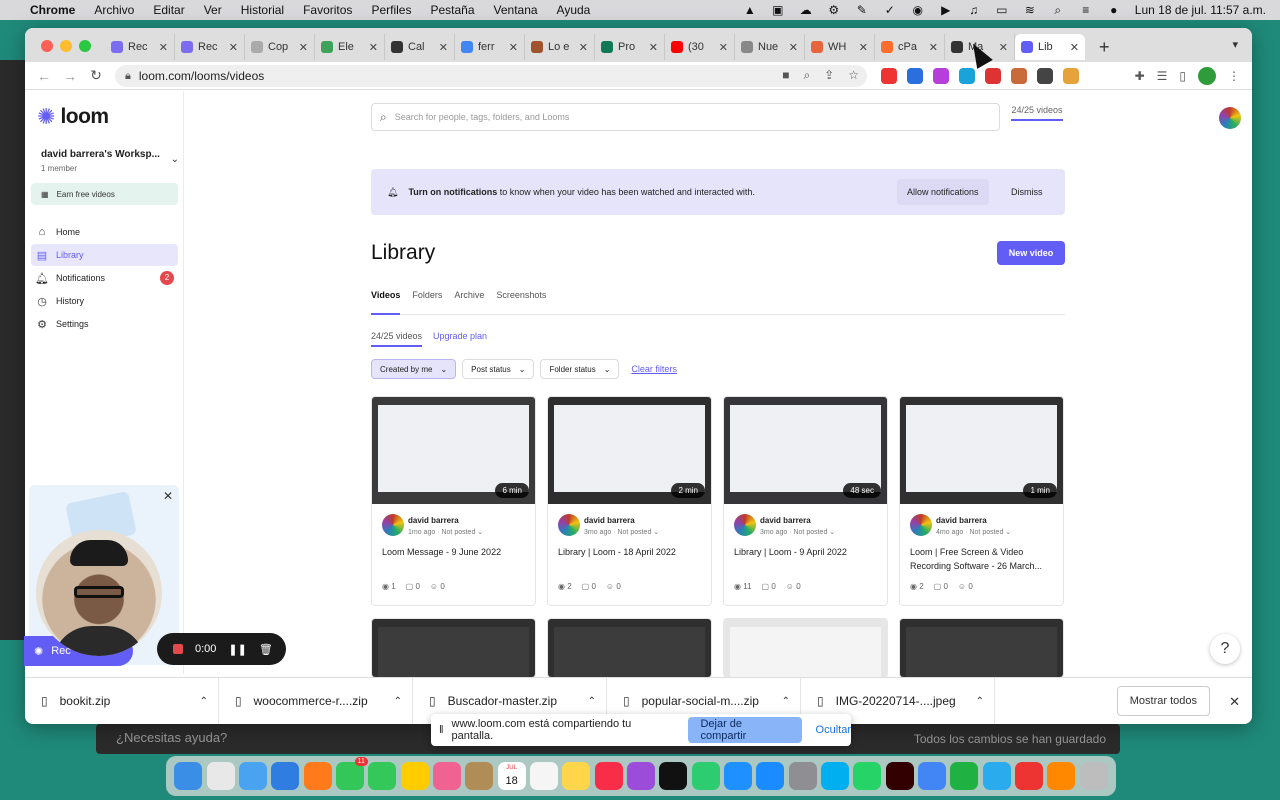 Image resolution: width=1280 pixels, height=800 pixels. I want to click on check-status-icon: ✓, so click(890, 10).